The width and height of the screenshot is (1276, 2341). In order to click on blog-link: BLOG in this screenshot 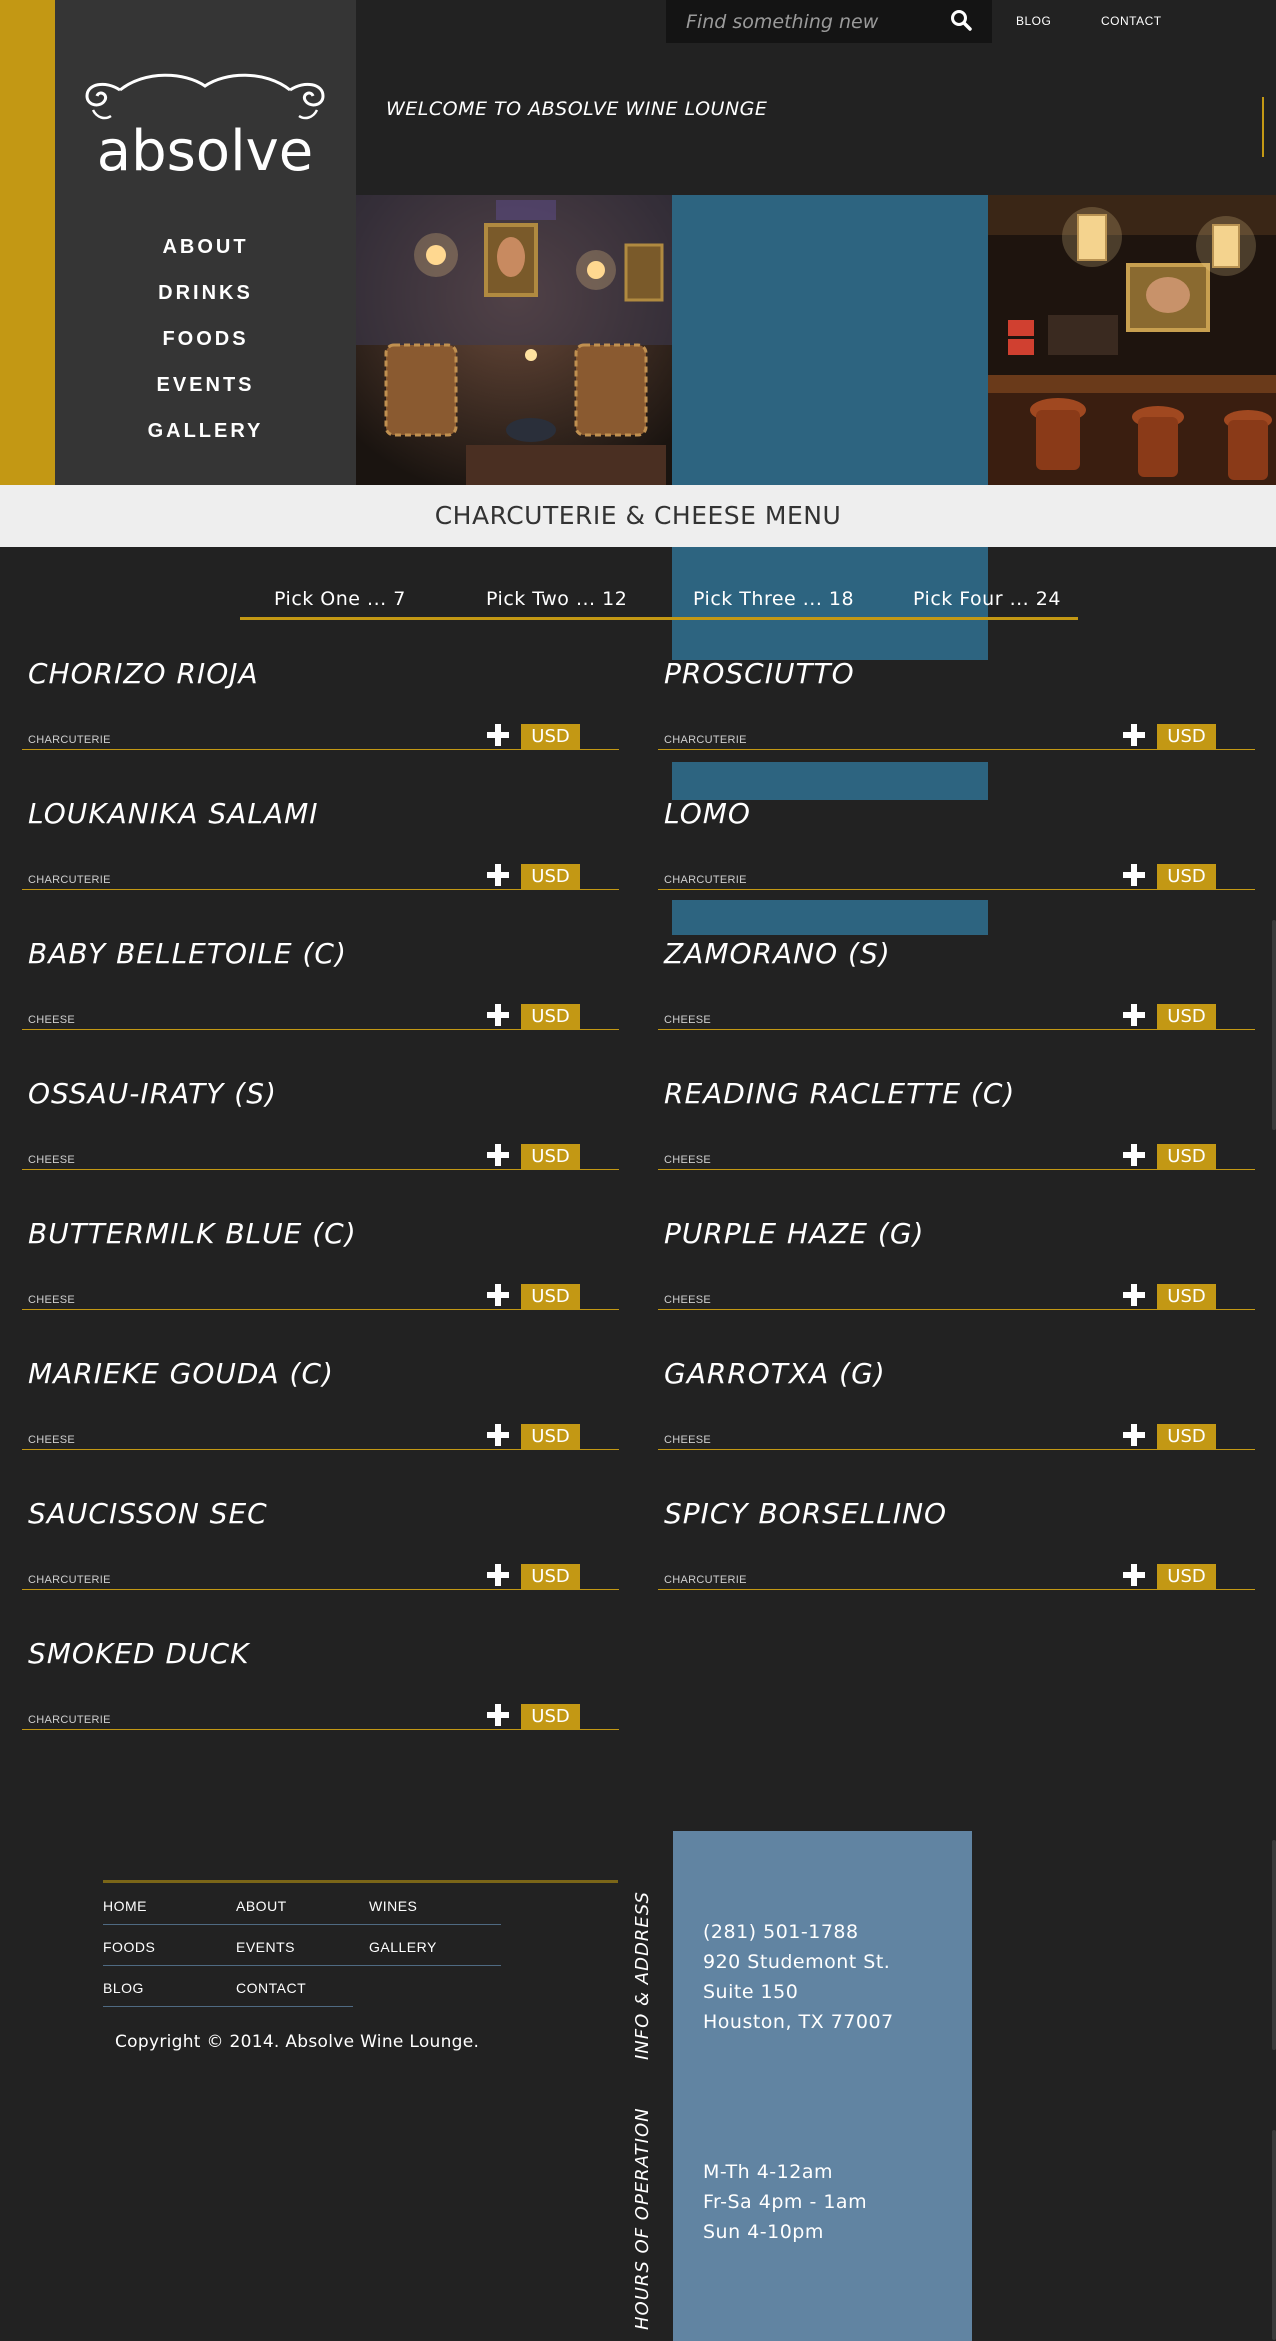, I will do `click(1033, 21)`.